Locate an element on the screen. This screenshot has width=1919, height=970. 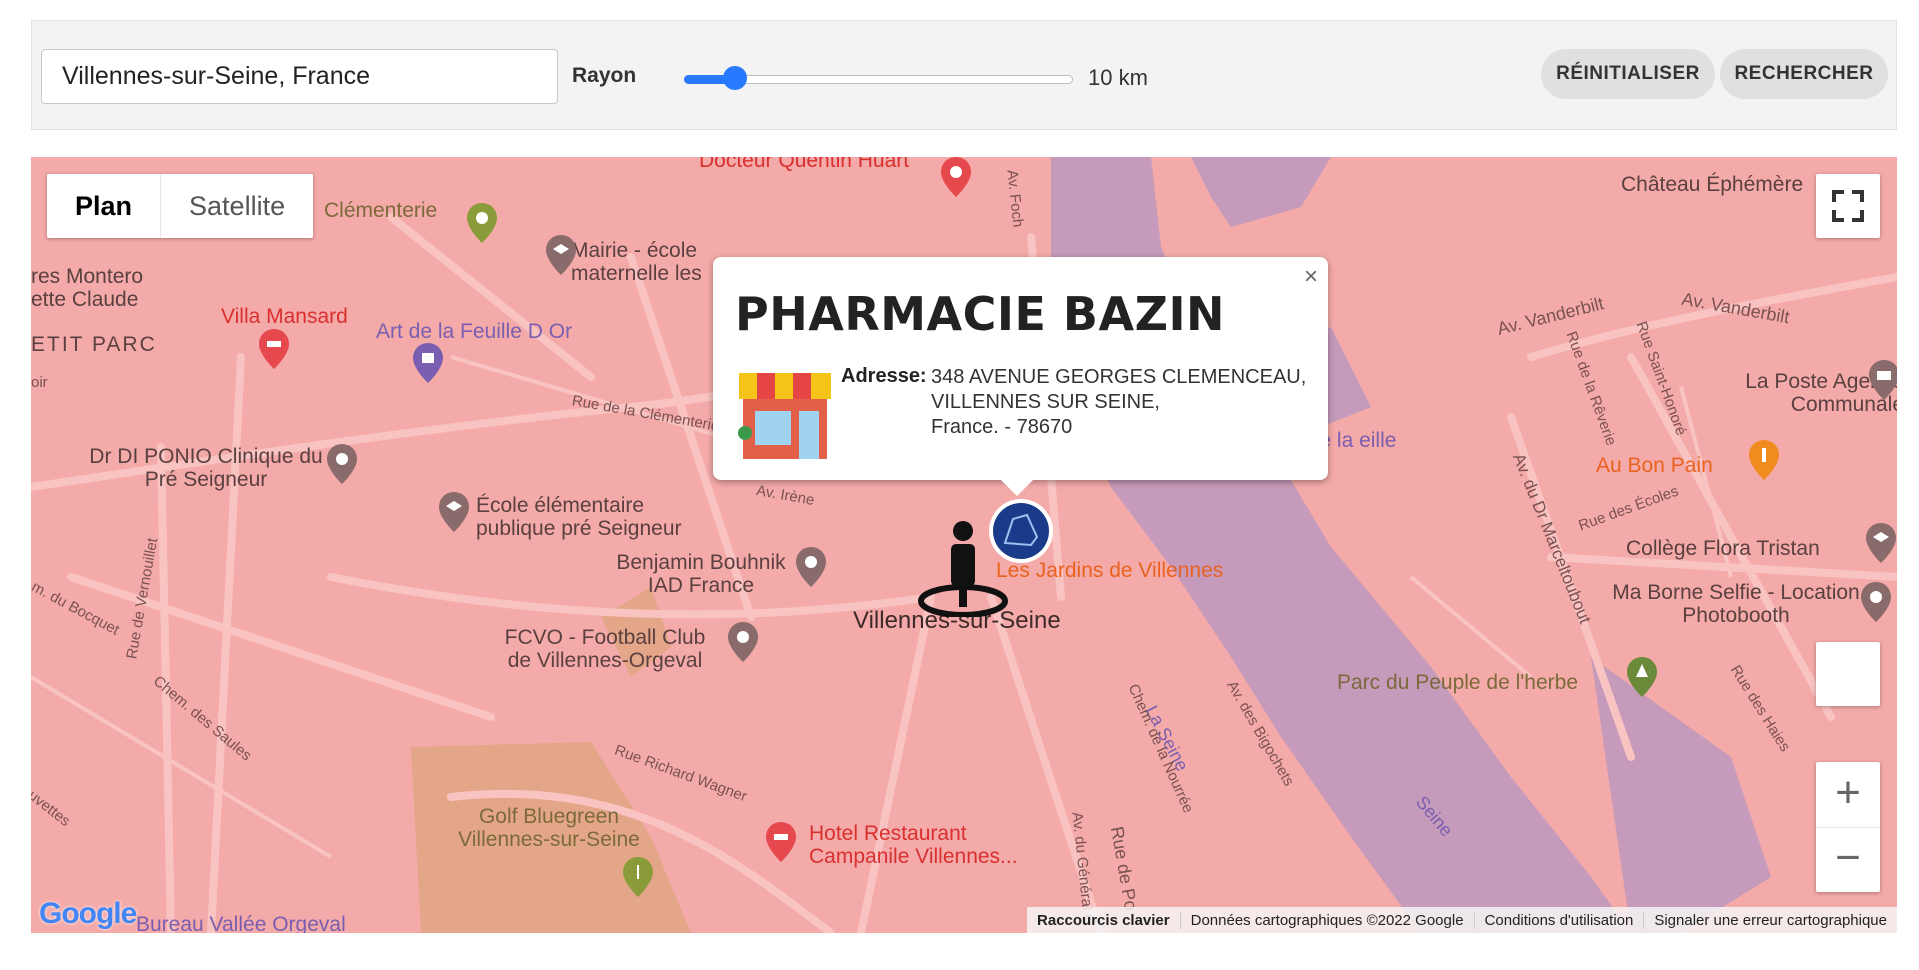
poi-label-art: Art de la Feuille D Or is located at coordinates (474, 331).